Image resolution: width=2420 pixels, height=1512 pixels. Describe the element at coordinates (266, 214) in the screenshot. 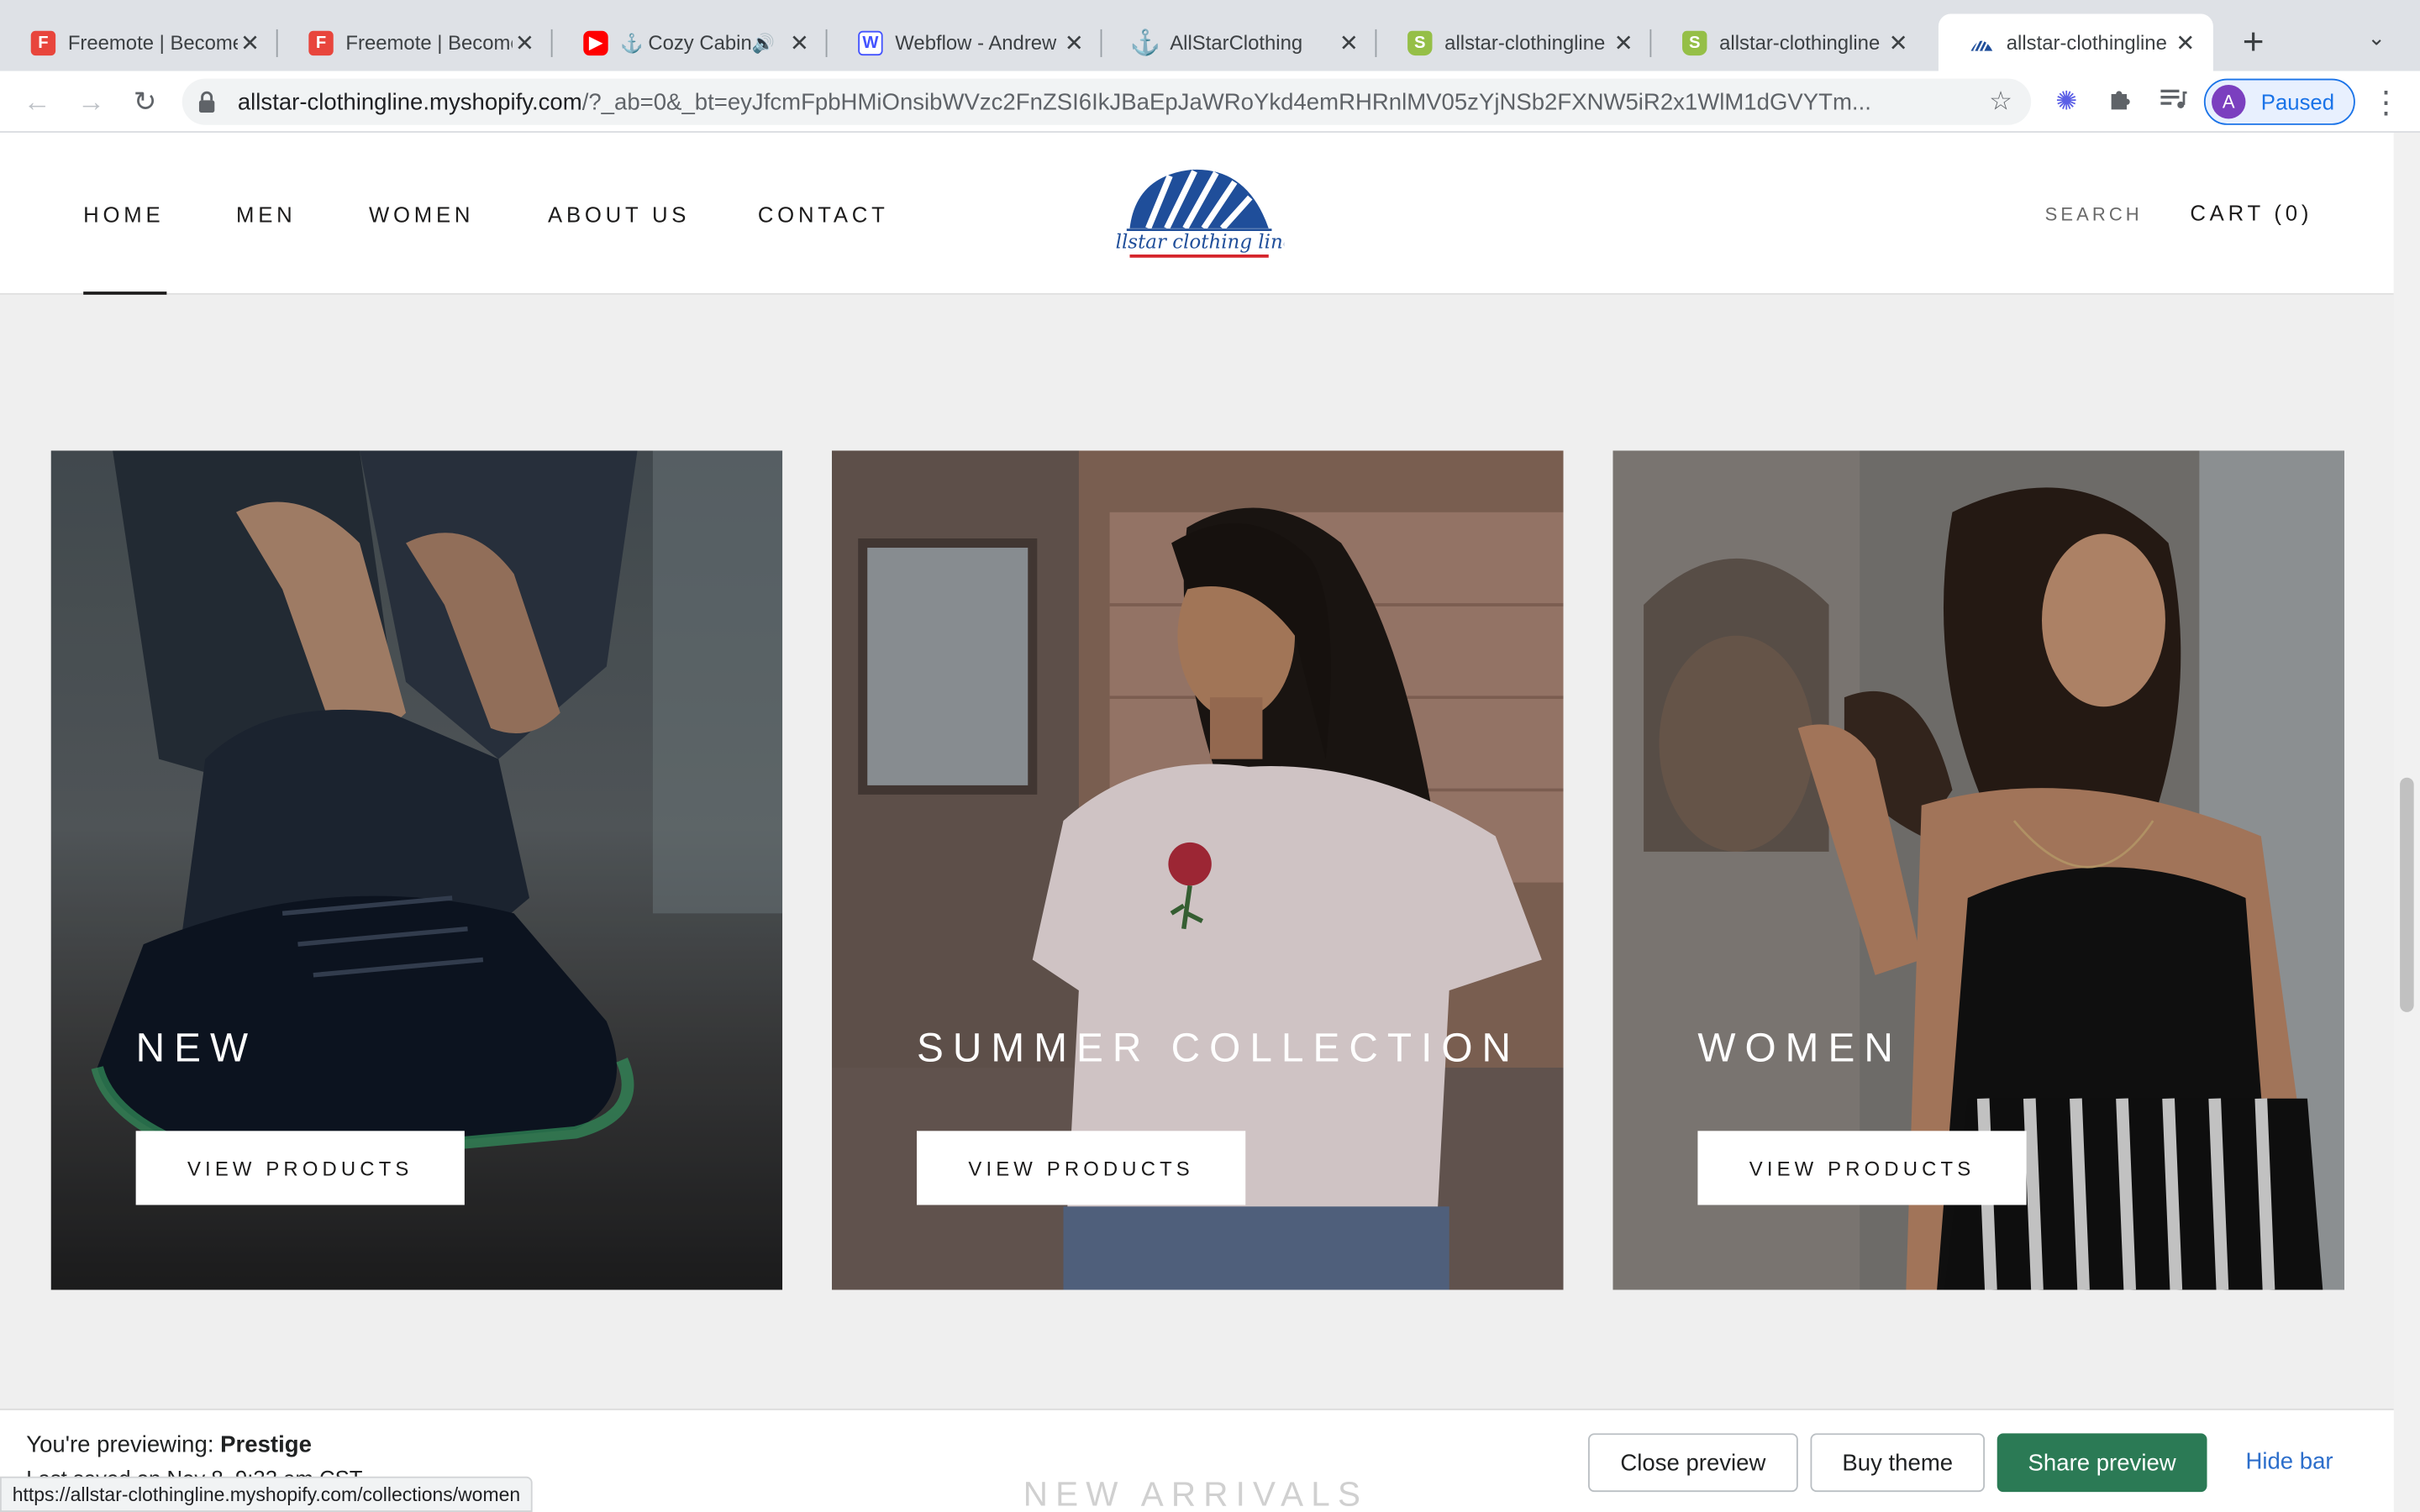

I see `nav-men: MEN` at that location.